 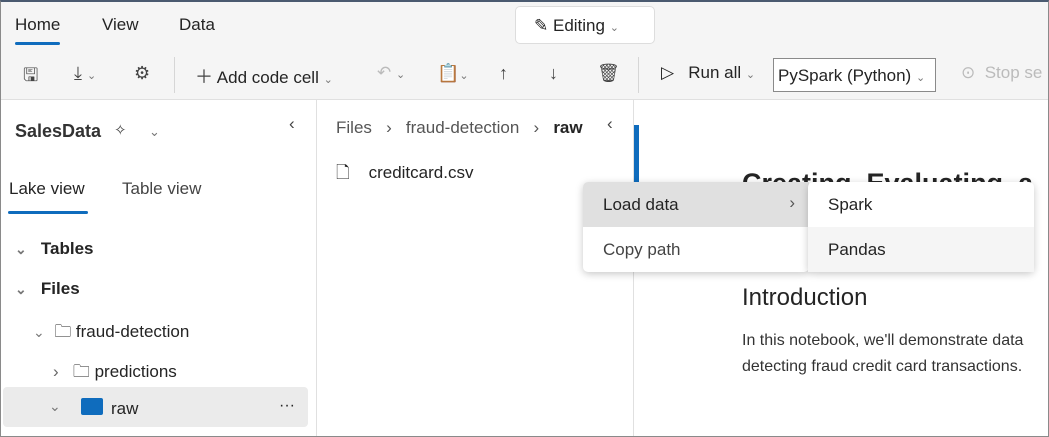 I want to click on play-icon: ▷, so click(x=668, y=72).